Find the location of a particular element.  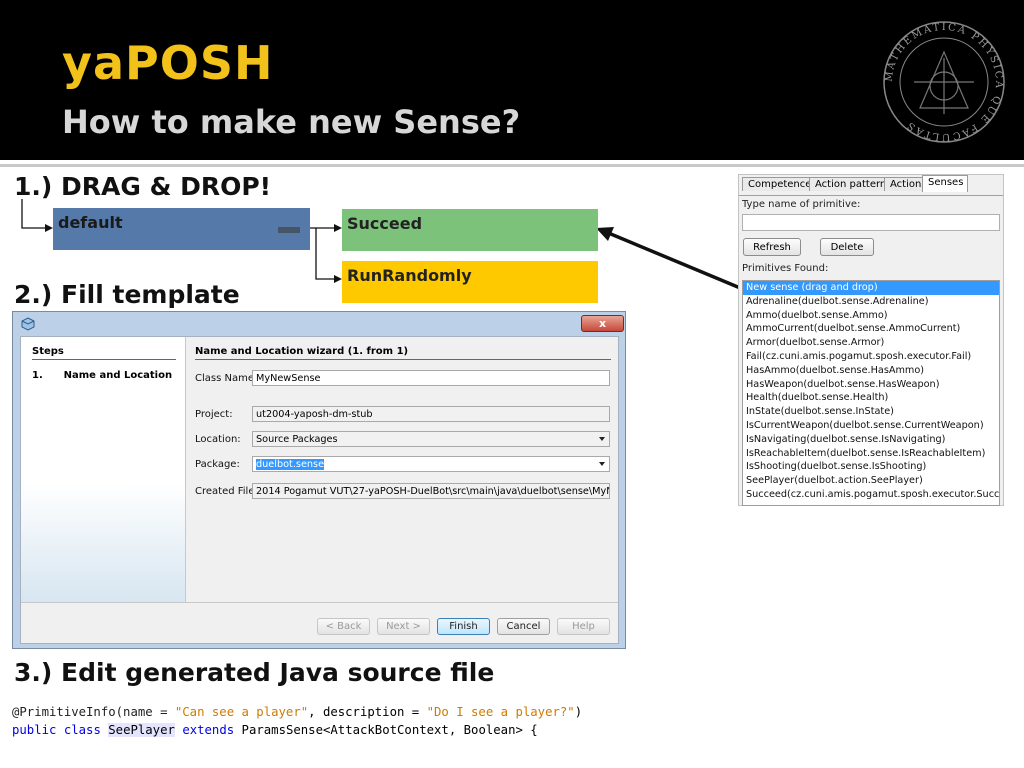

step2-label: 2.) Fill template is located at coordinates (127, 294).